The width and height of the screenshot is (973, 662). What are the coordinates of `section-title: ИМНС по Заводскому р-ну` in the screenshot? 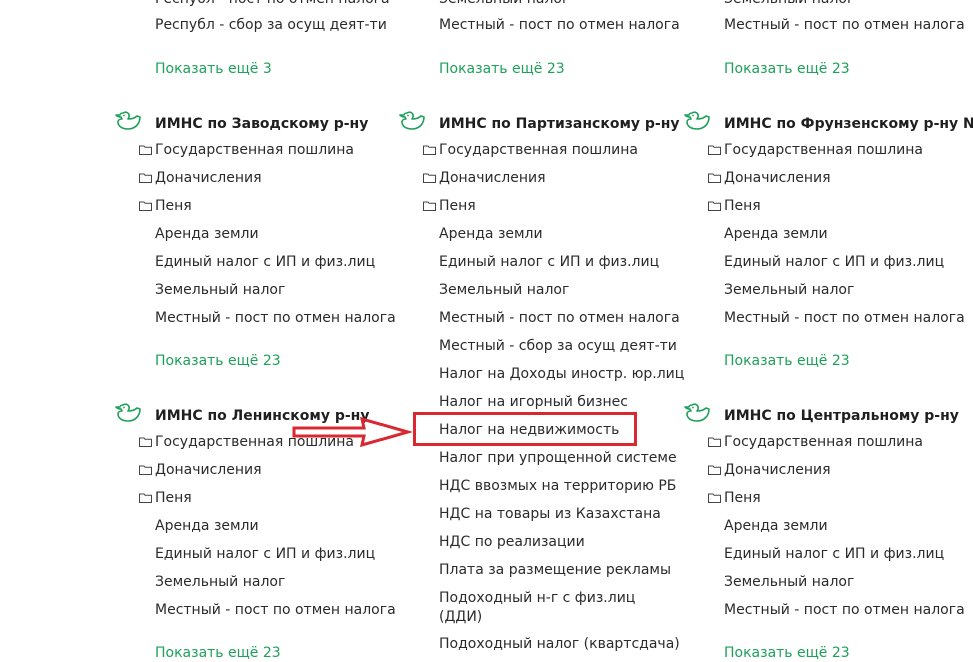 It's located at (261, 124).